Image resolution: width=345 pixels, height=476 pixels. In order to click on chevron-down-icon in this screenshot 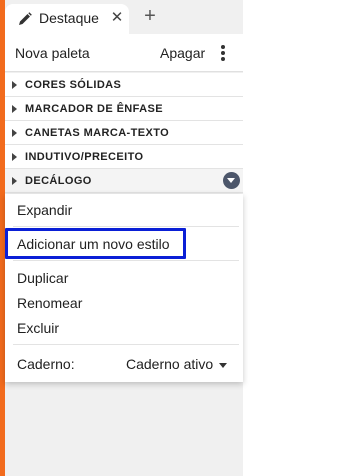, I will do `click(231, 180)`.